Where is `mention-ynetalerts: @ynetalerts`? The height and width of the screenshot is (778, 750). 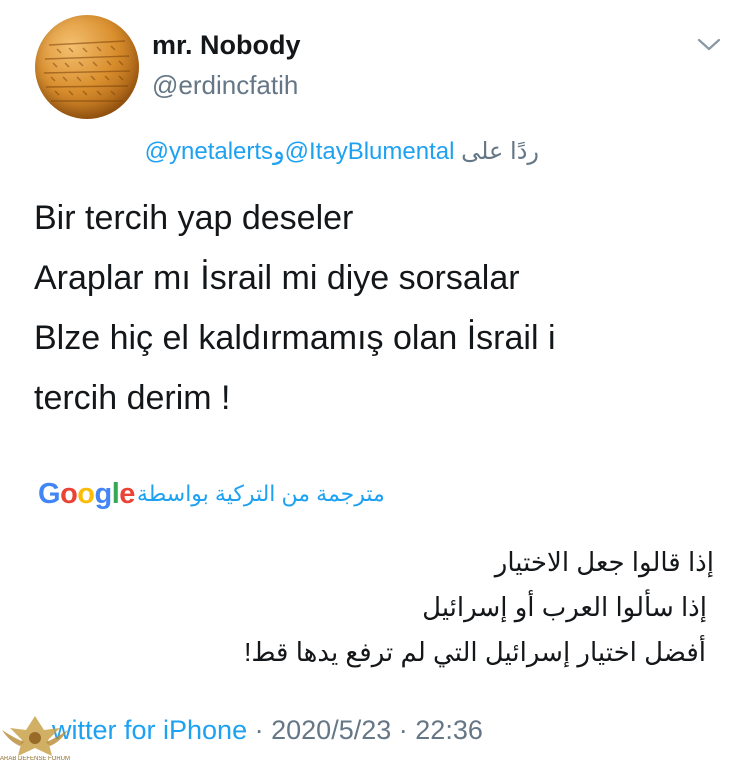 mention-ynetalerts: @ynetalerts is located at coordinates (209, 151).